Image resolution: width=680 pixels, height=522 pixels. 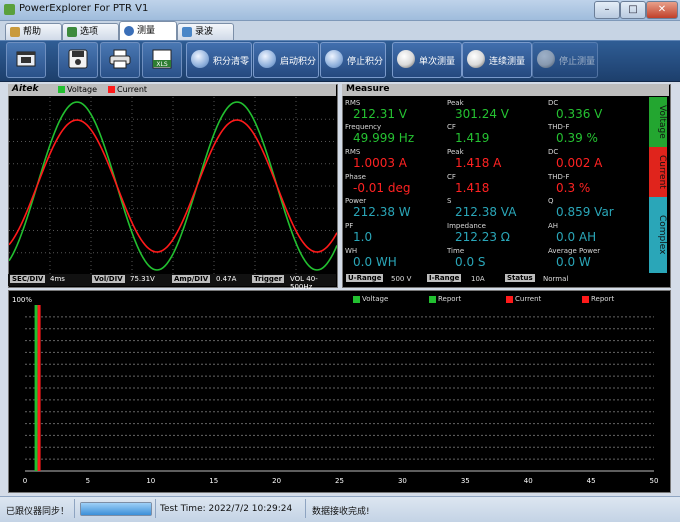 I want to click on continuous-measure-button: 连续测量, so click(x=497, y=60).